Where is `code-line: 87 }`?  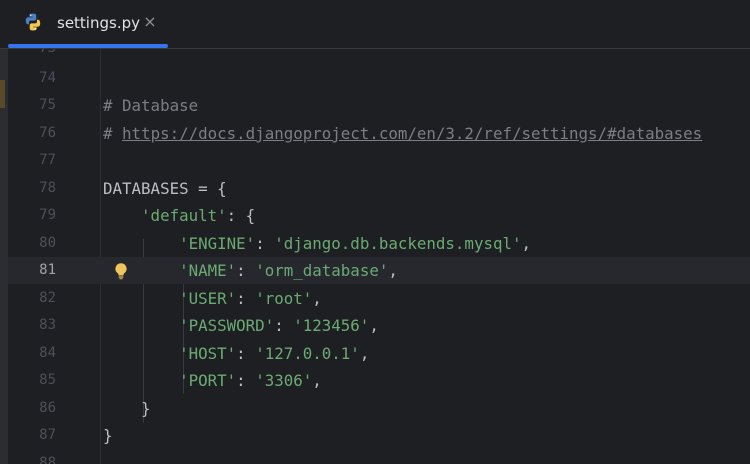 code-line: 87 } is located at coordinates (379, 435).